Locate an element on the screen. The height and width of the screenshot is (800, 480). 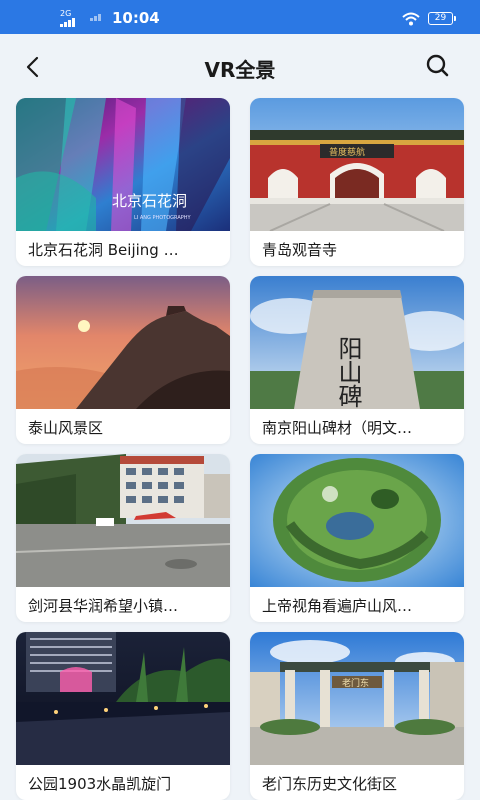
status-bar: 2G 10:04 29 is located at coordinates (240, 17).